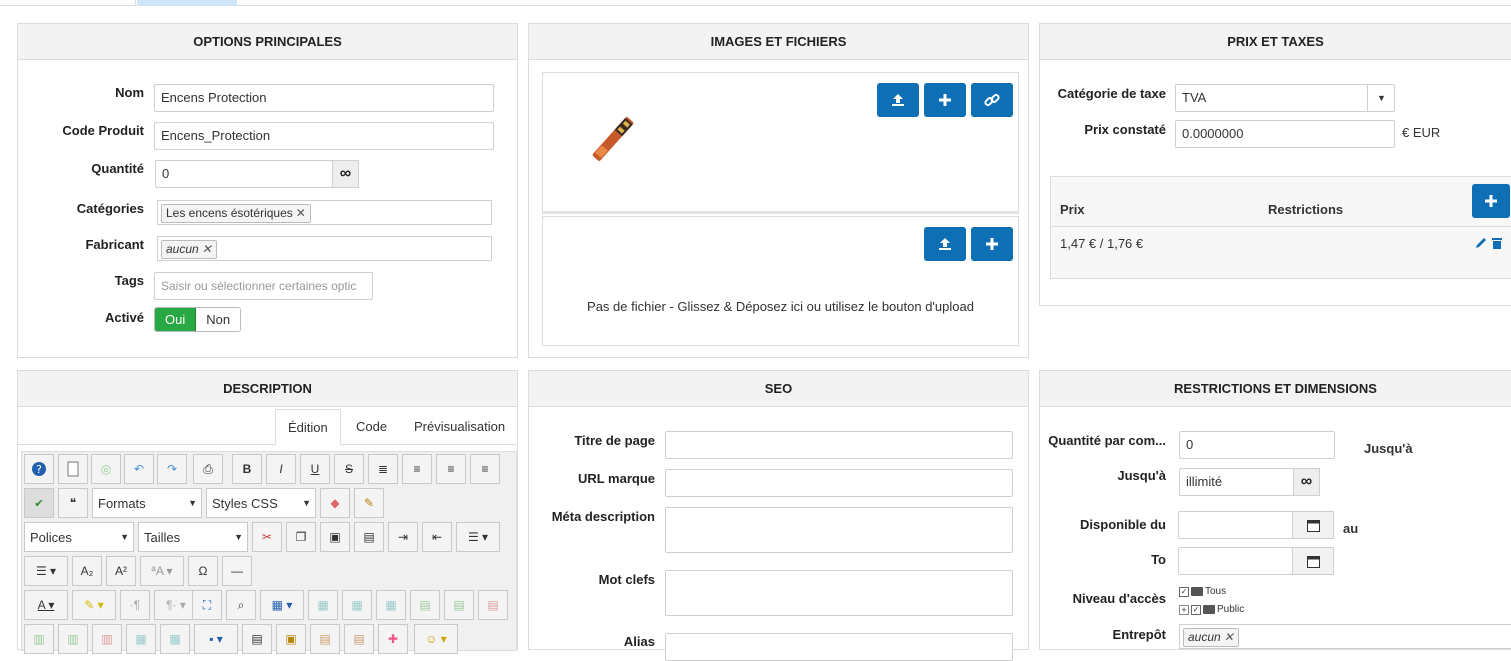  What do you see at coordinates (425, 605) in the screenshot?
I see `row-before-button: ▤` at bounding box center [425, 605].